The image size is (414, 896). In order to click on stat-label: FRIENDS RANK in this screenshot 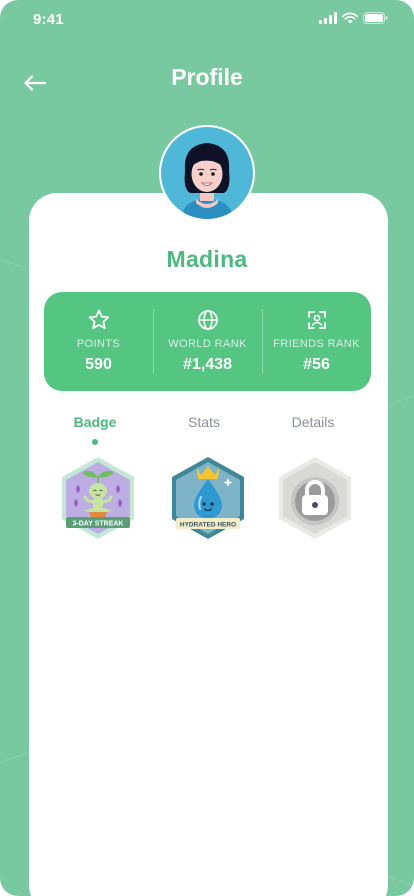, I will do `click(316, 344)`.